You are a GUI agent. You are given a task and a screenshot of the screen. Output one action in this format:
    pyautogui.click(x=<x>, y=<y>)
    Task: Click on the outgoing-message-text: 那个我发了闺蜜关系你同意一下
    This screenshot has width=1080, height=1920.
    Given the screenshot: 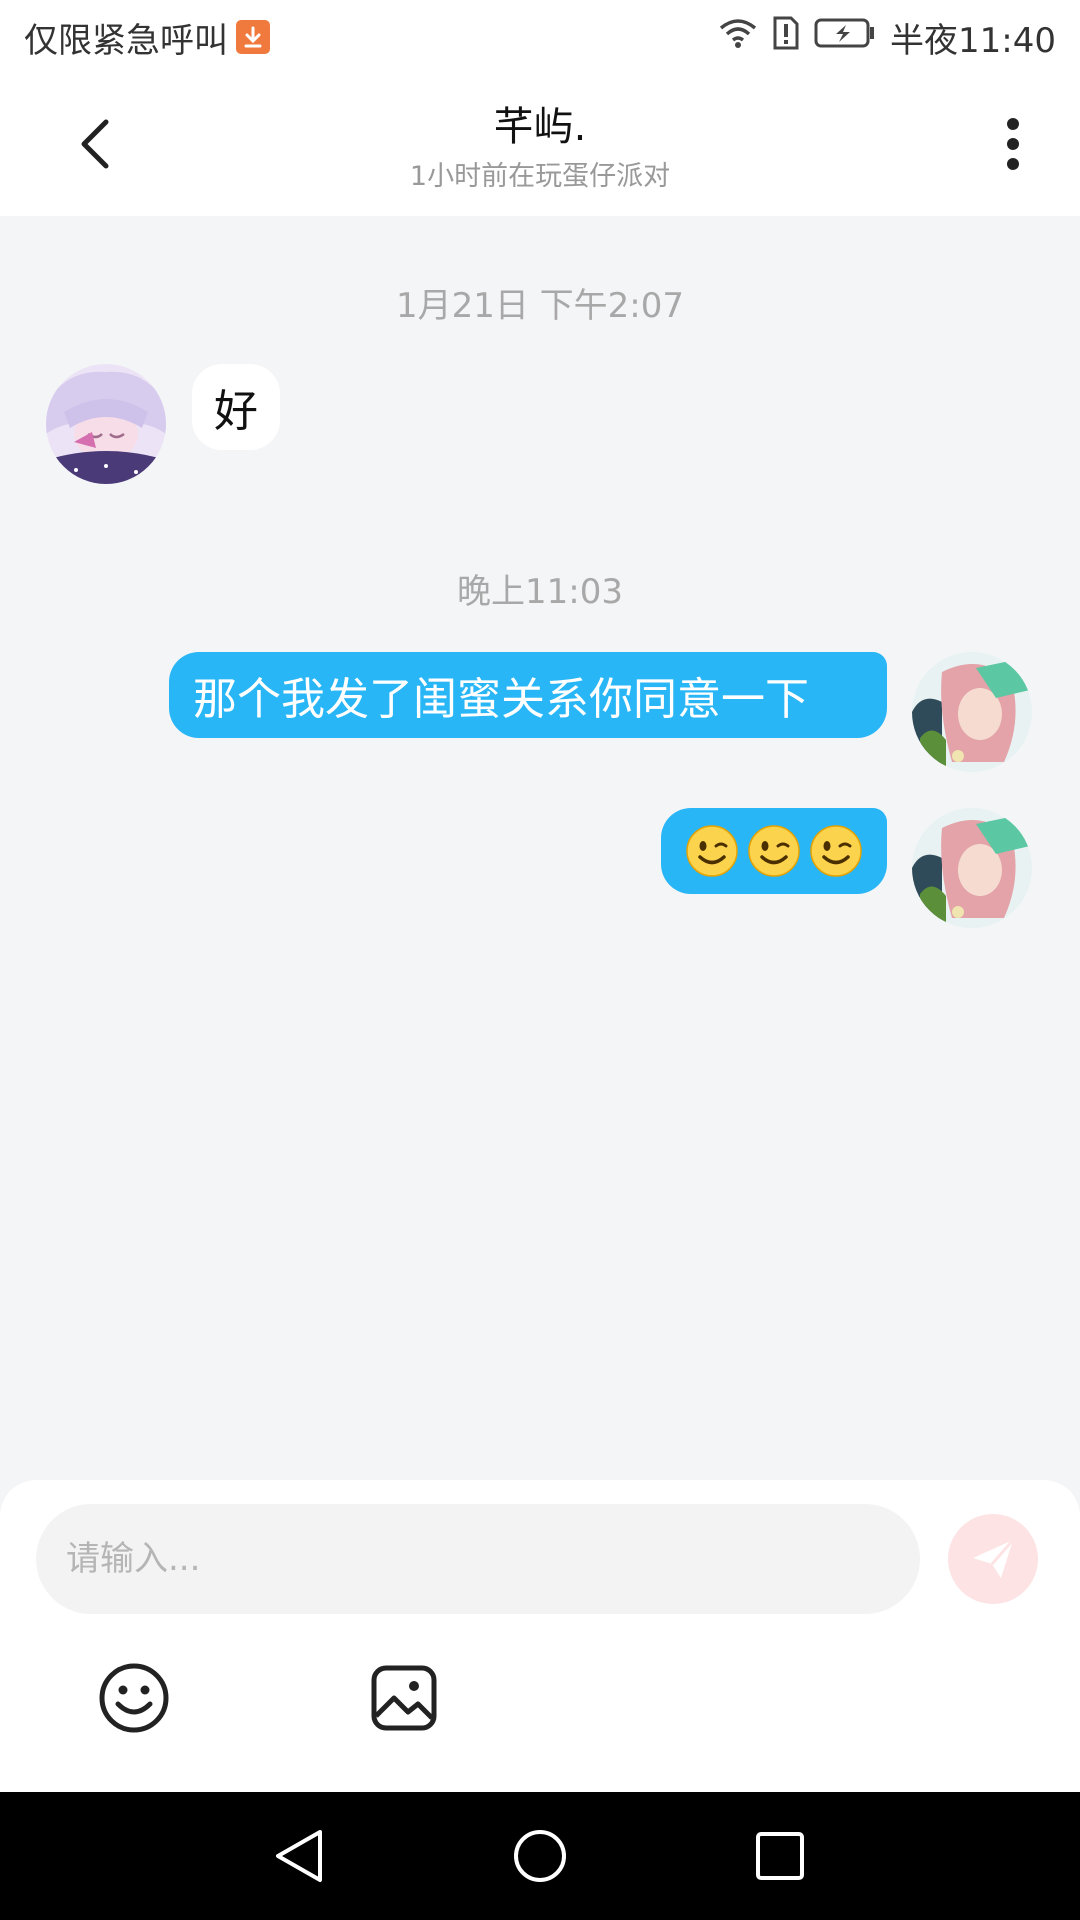 What is the action you would take?
    pyautogui.click(x=501, y=699)
    